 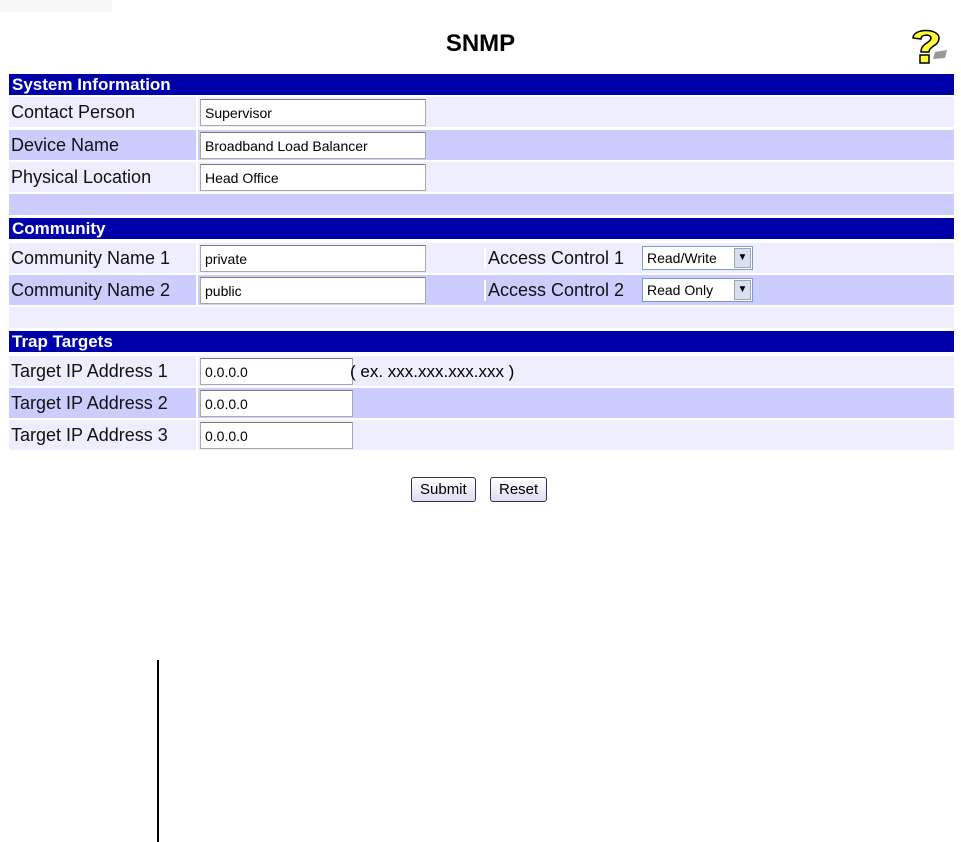 What do you see at coordinates (89, 403) in the screenshot?
I see `target-ip-2-label: Target IP Address 2` at bounding box center [89, 403].